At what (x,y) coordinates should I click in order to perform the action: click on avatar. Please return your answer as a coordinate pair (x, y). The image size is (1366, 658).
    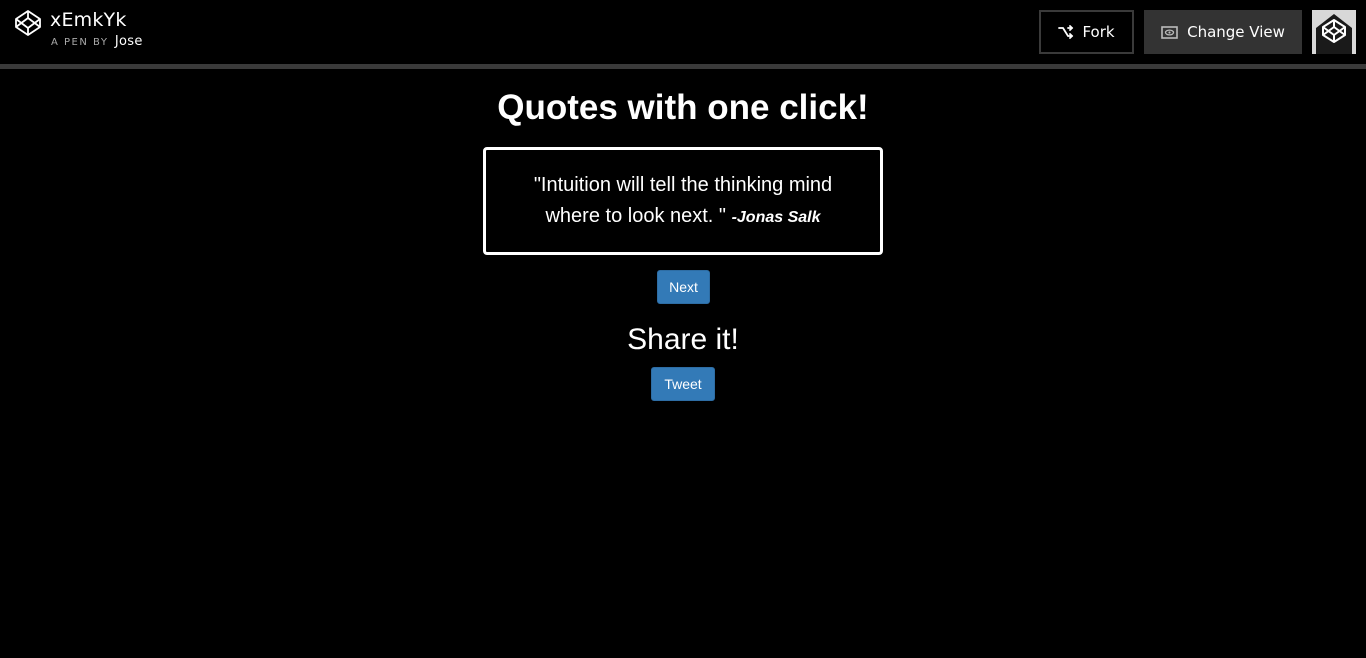
    Looking at the image, I should click on (1334, 32).